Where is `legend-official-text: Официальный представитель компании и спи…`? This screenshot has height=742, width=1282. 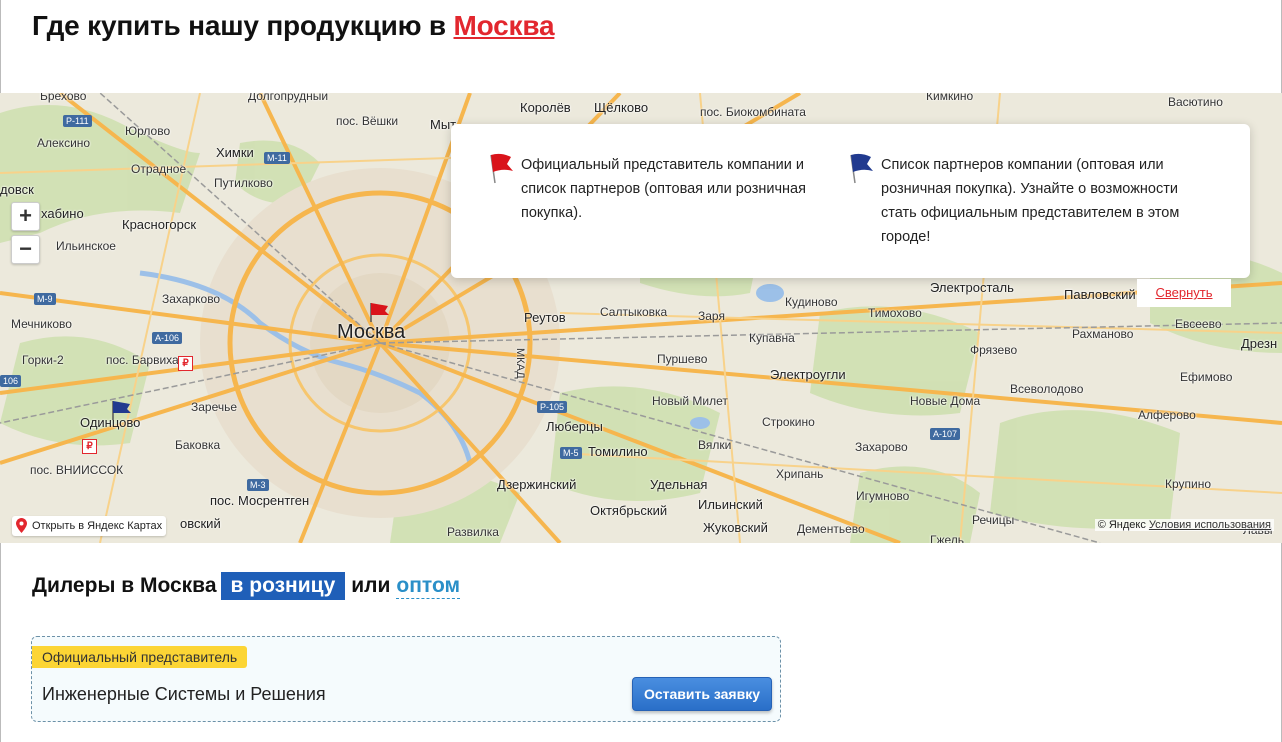
legend-official-text: Официальный представитель компании и спи… is located at coordinates (663, 189).